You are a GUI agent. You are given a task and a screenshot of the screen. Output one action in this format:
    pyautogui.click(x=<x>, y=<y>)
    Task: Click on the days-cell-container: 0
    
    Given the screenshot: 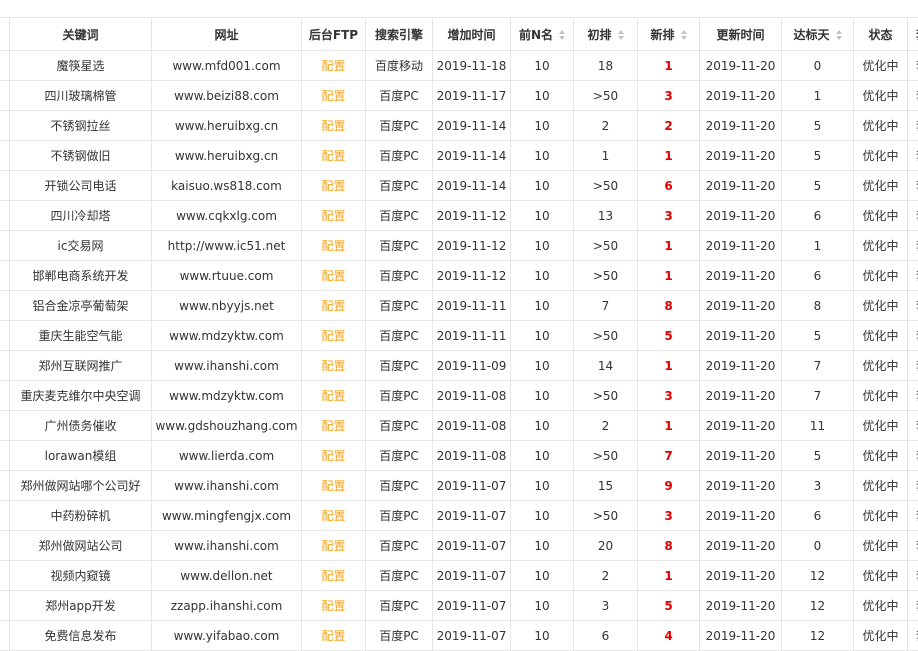 What is the action you would take?
    pyautogui.click(x=817, y=65)
    